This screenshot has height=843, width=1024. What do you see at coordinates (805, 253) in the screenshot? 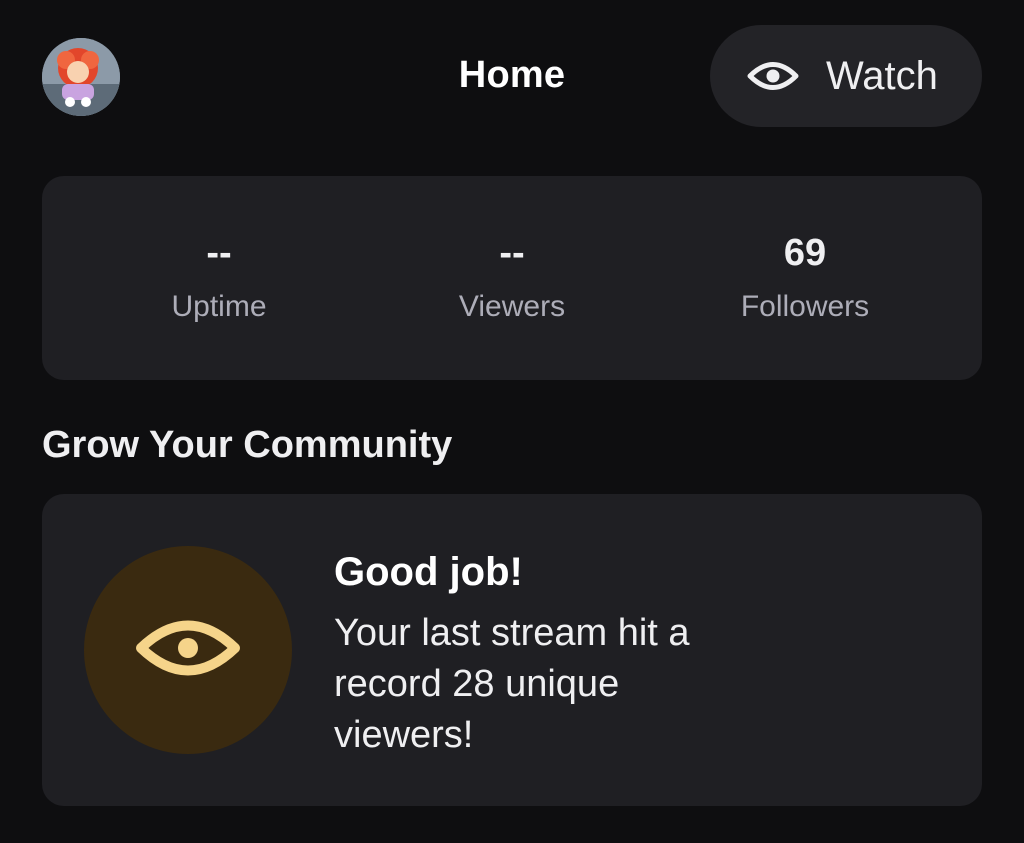
I see `stat-followers-value: 69` at bounding box center [805, 253].